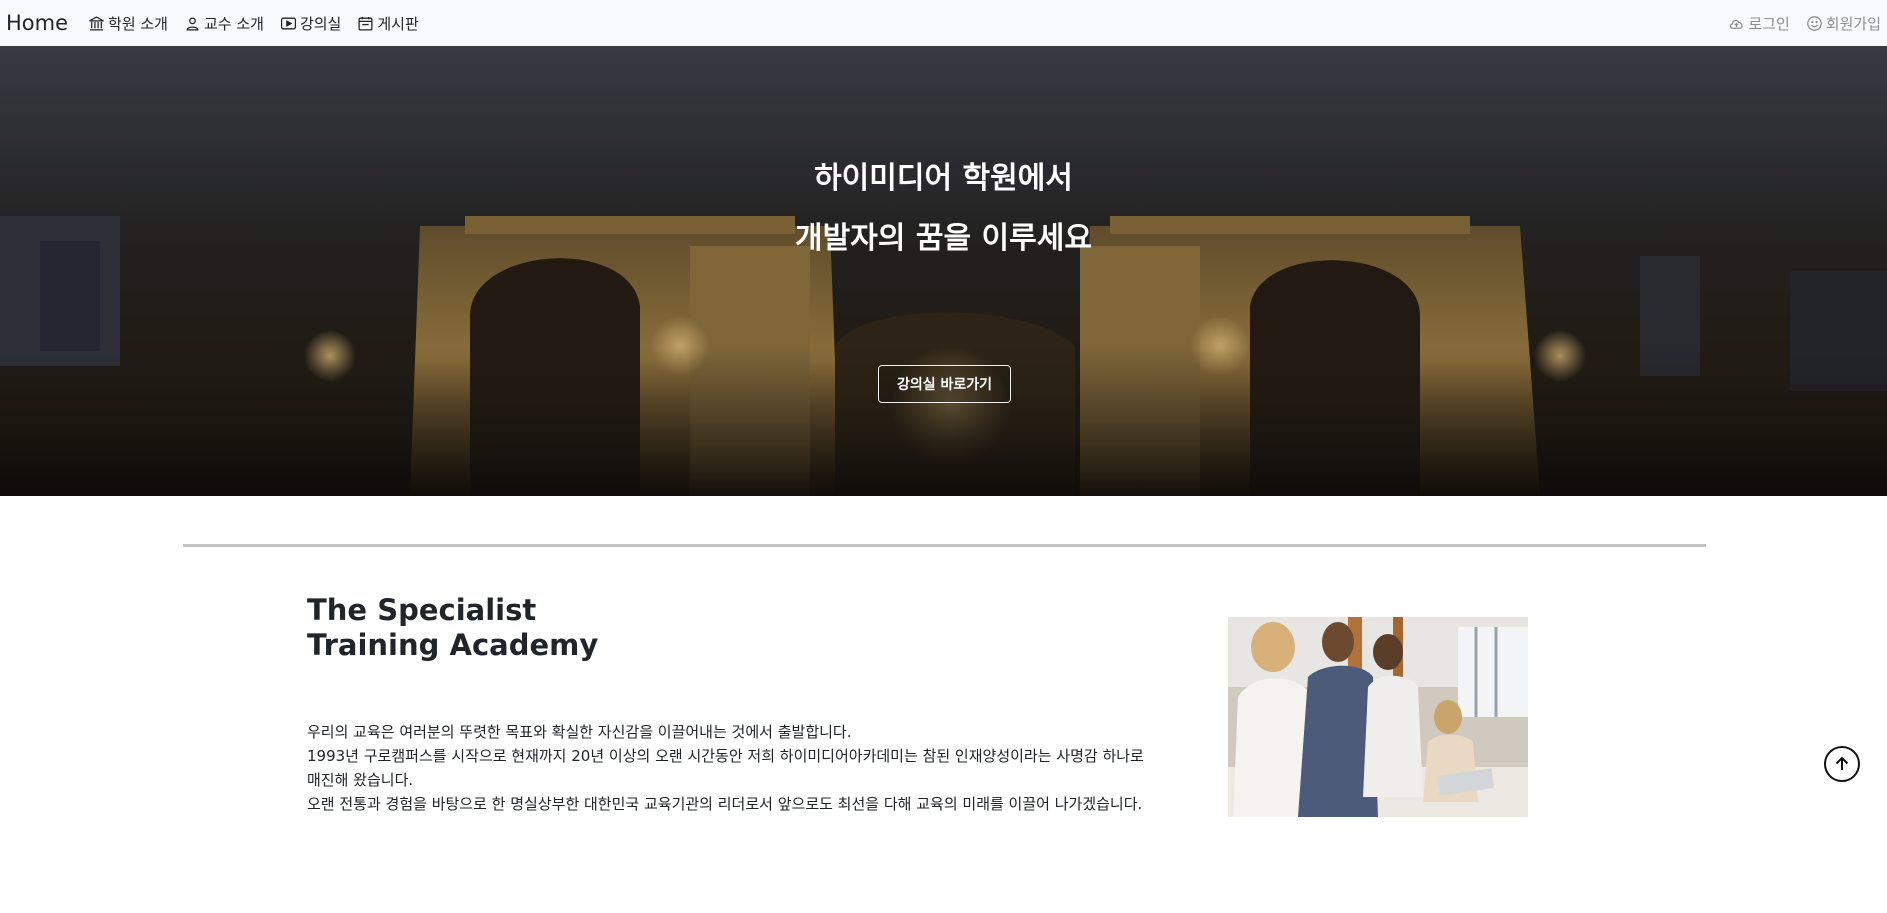 The image size is (1887, 913). What do you see at coordinates (1796, 23) in the screenshot?
I see `nav-right-group: 로그인 회원가입` at bounding box center [1796, 23].